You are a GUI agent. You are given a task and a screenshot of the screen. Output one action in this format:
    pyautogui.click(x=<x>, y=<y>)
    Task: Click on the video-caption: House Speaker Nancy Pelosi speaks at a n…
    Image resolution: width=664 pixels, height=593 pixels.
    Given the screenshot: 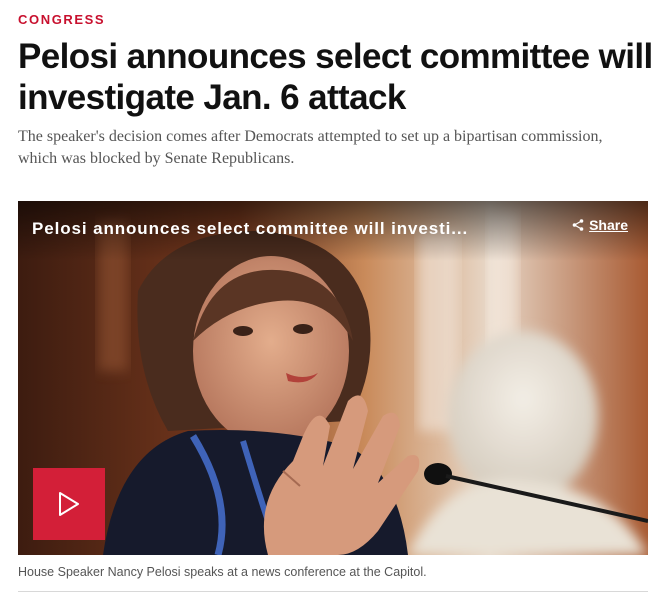 What is the action you would take?
    pyautogui.click(x=222, y=572)
    